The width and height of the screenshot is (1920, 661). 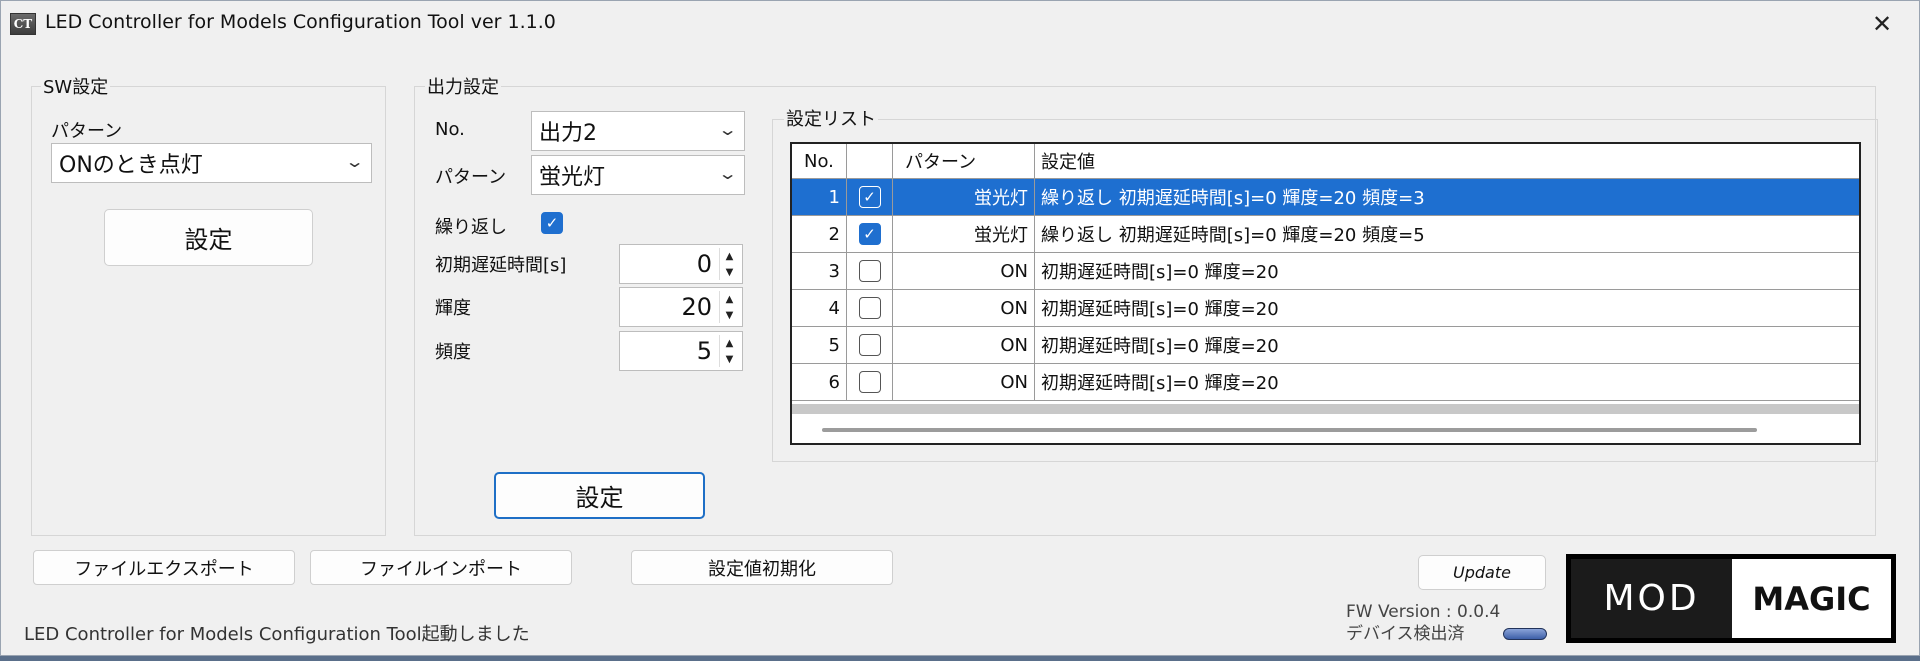 I want to click on frequency-value: 5, so click(x=704, y=351).